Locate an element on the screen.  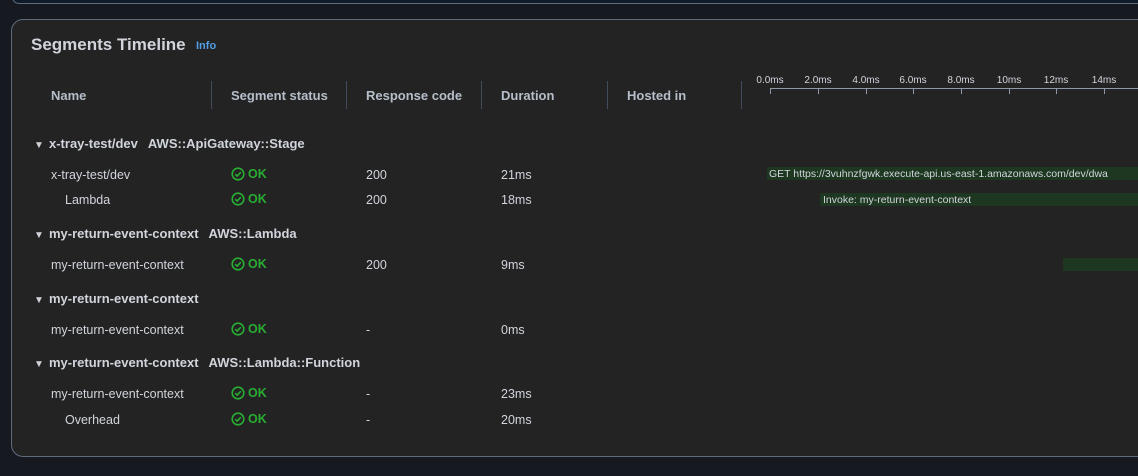
previous-panel is located at coordinates (575, 2).